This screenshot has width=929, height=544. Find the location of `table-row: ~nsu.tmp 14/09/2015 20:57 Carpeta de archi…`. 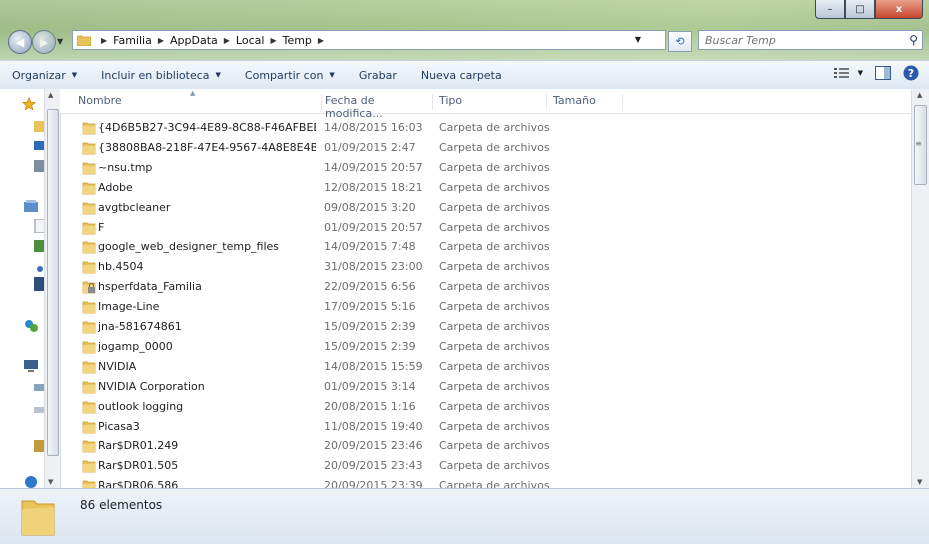

table-row: ~nsu.tmp 14/09/2015 20:57 Carpeta de archi… is located at coordinates (485, 168).